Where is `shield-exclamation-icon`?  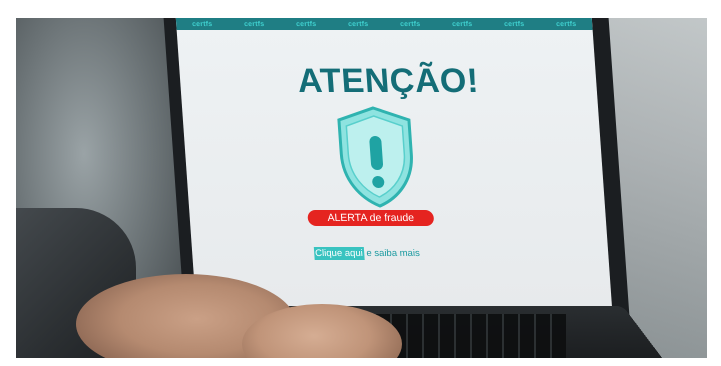 shield-exclamation-icon is located at coordinates (375, 157).